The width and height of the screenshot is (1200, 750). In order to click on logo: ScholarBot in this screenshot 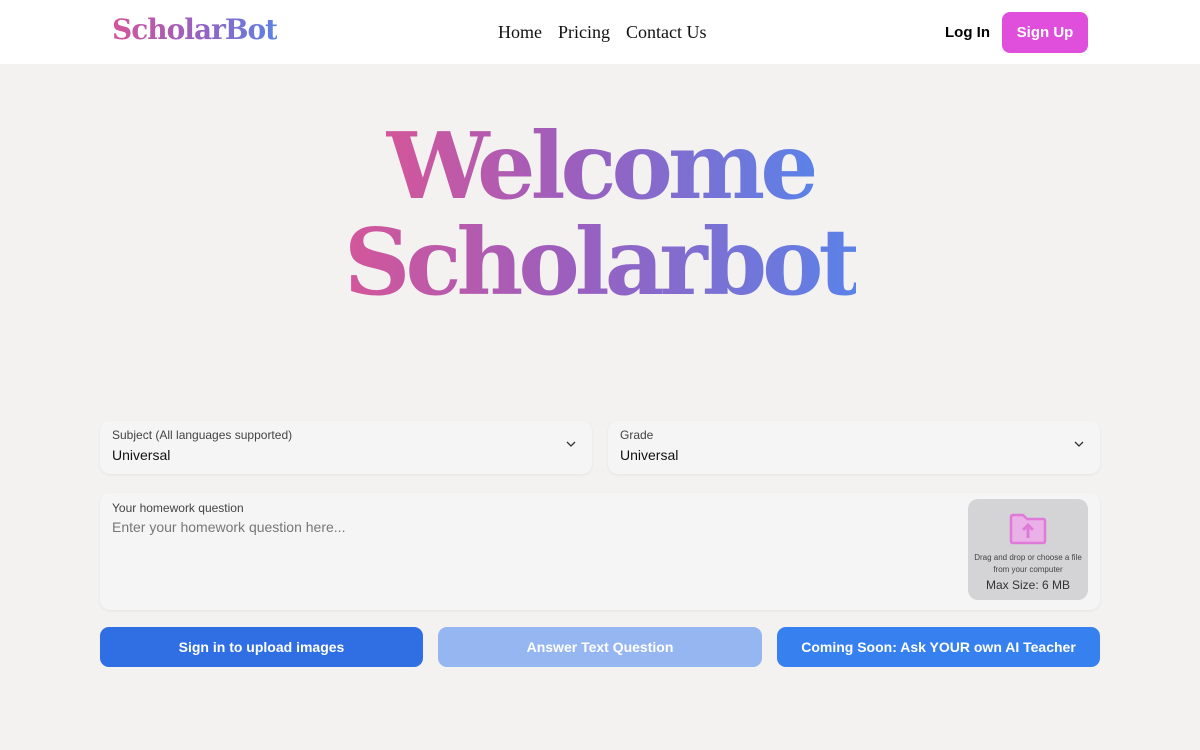, I will do `click(195, 29)`.